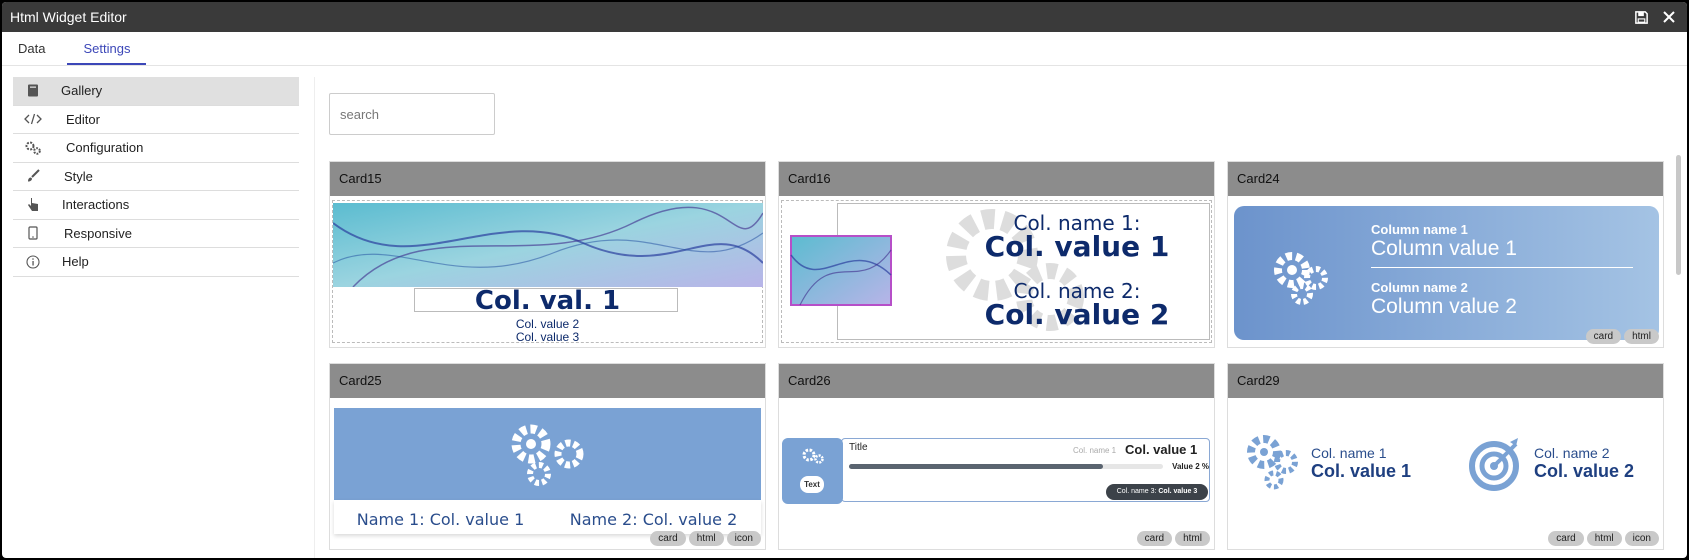  I want to click on card24-value1: Column value 1, so click(1444, 248).